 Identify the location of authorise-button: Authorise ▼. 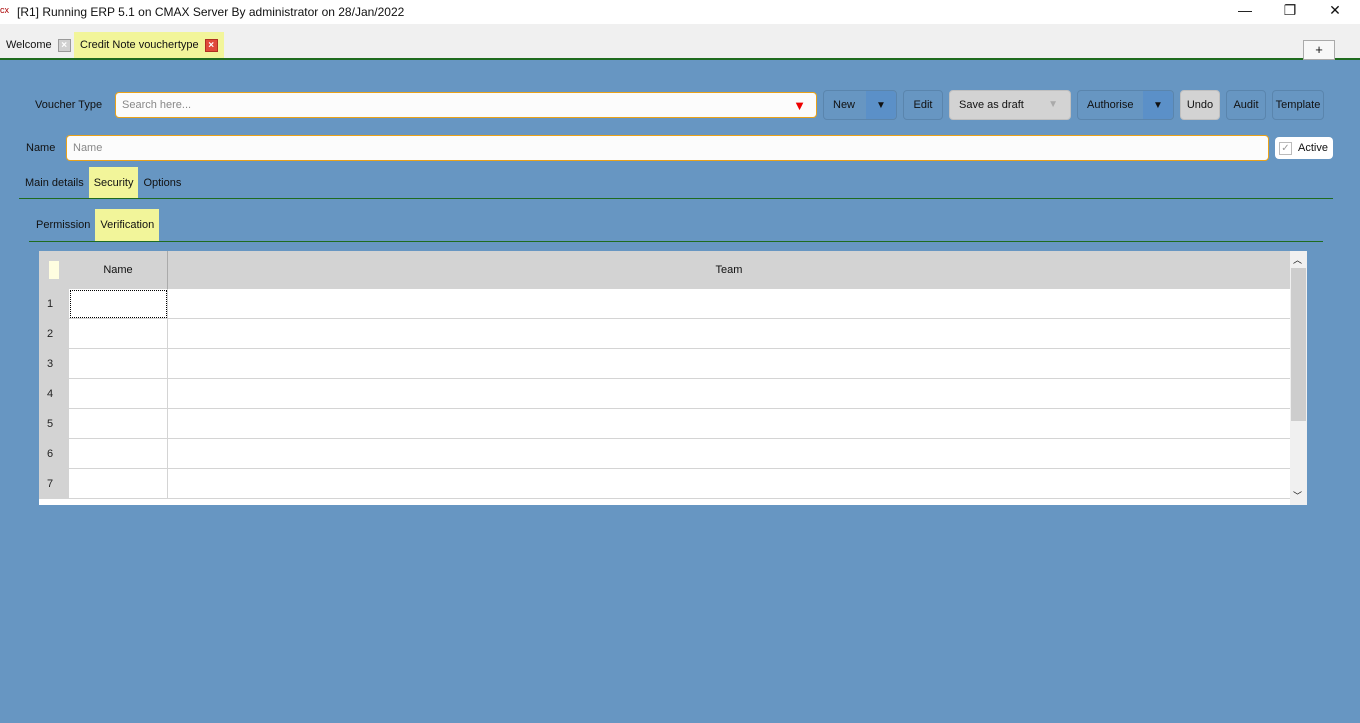
(1125, 105).